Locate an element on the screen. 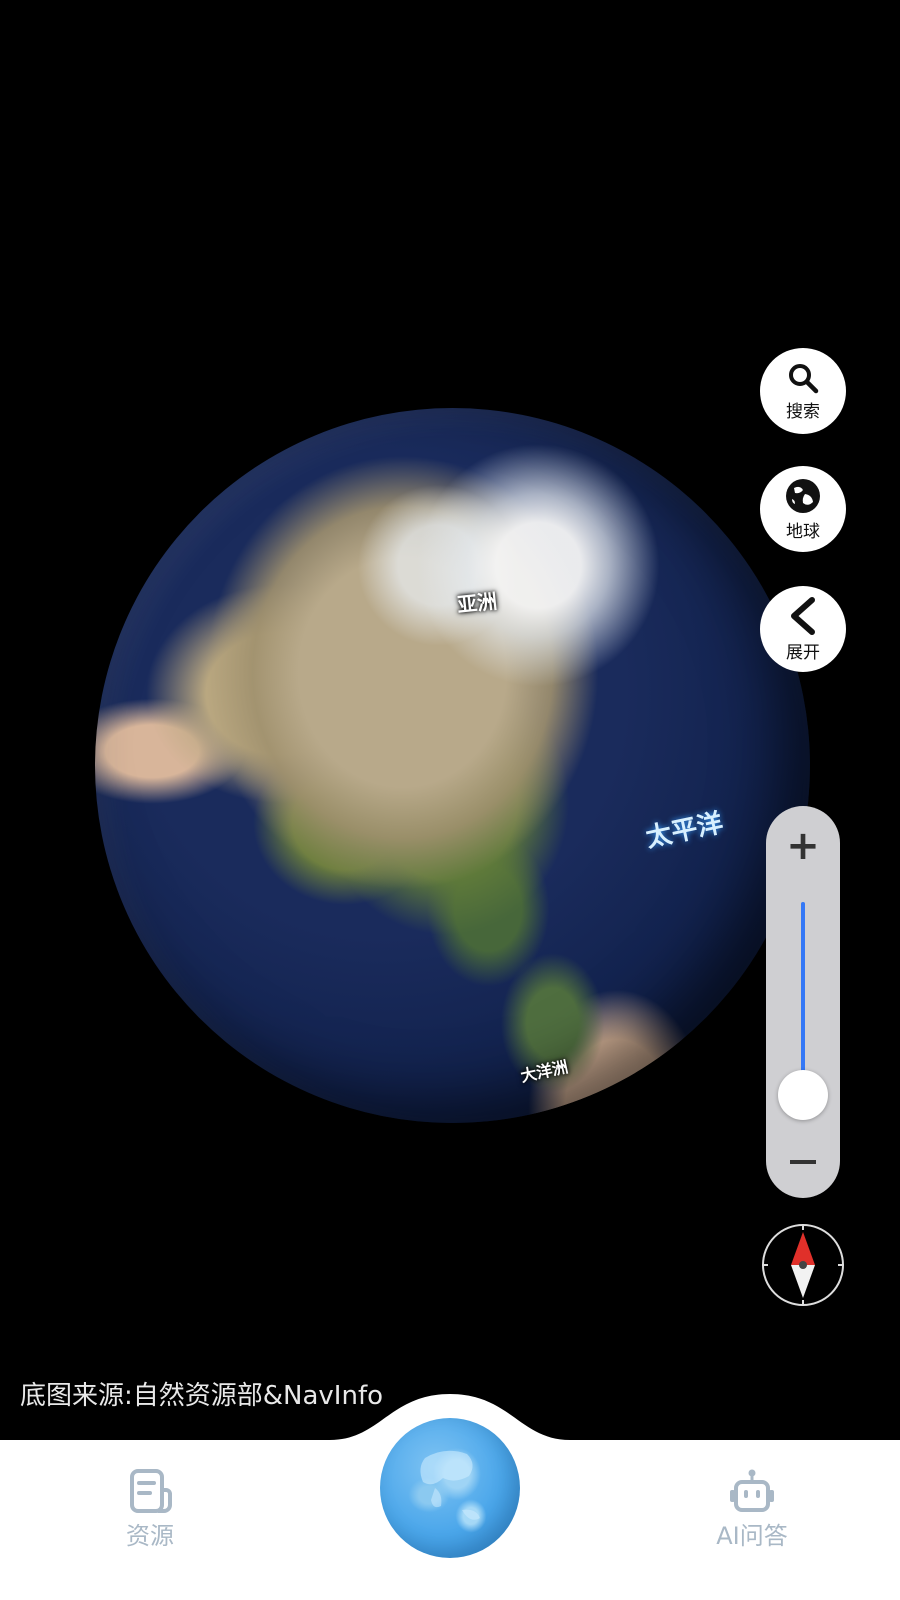 The height and width of the screenshot is (1600, 900). search-button: 搜索 is located at coordinates (803, 391).